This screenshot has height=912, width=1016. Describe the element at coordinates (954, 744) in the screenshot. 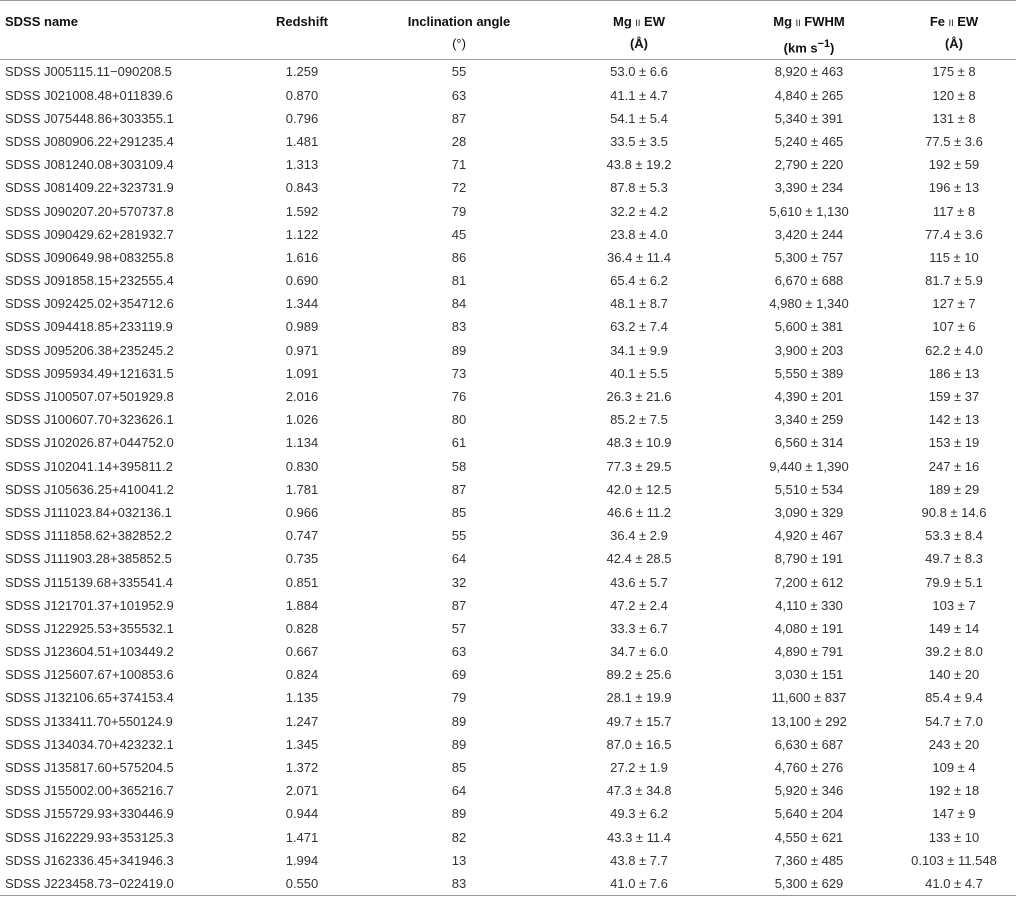

I see `fe-ew-cell: 243 ± 20` at that location.